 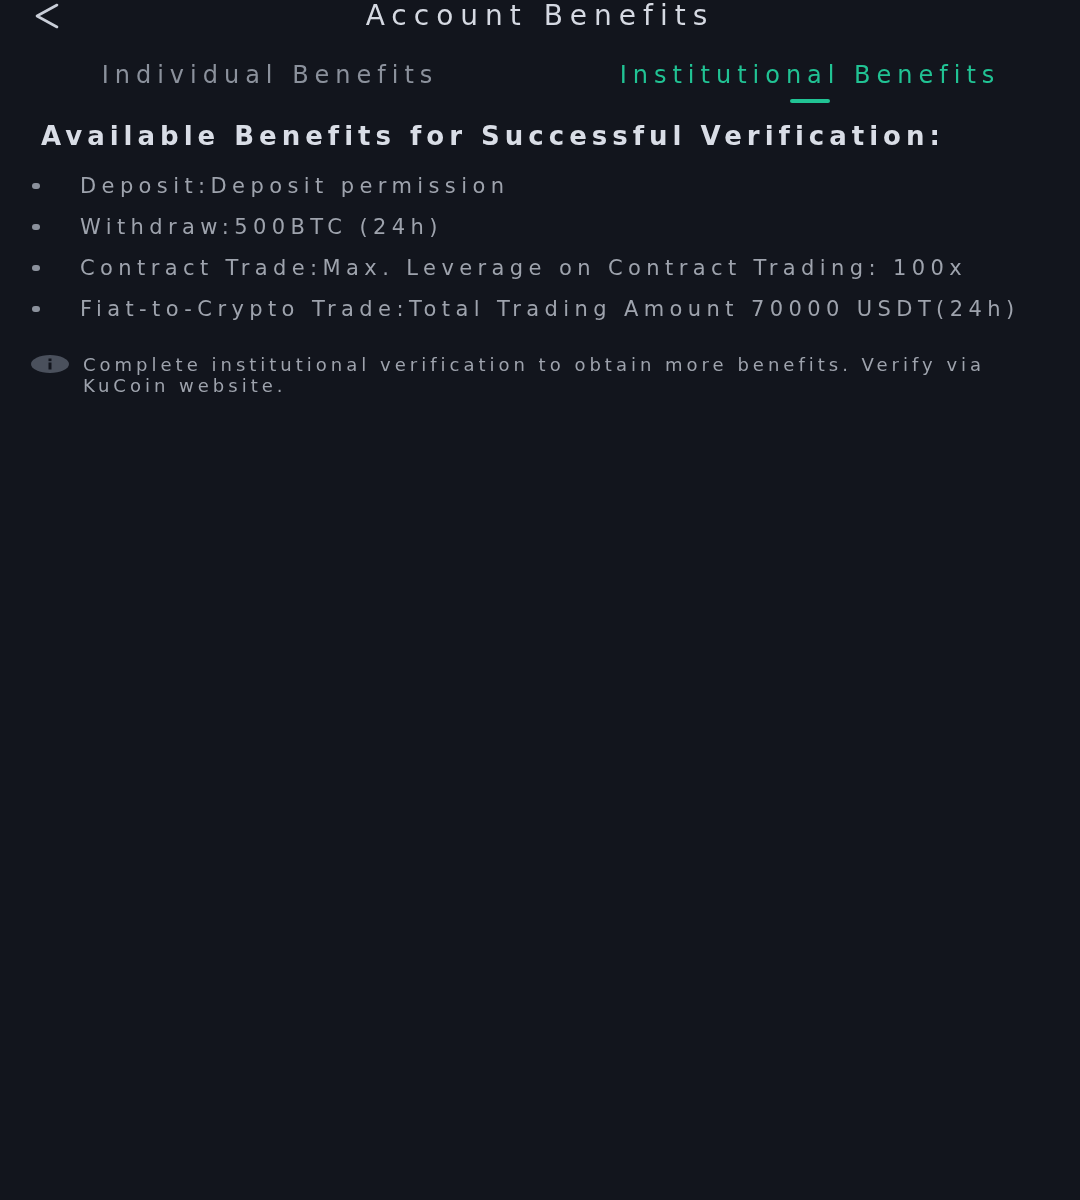 I want to click on info-icon, so click(x=50, y=364).